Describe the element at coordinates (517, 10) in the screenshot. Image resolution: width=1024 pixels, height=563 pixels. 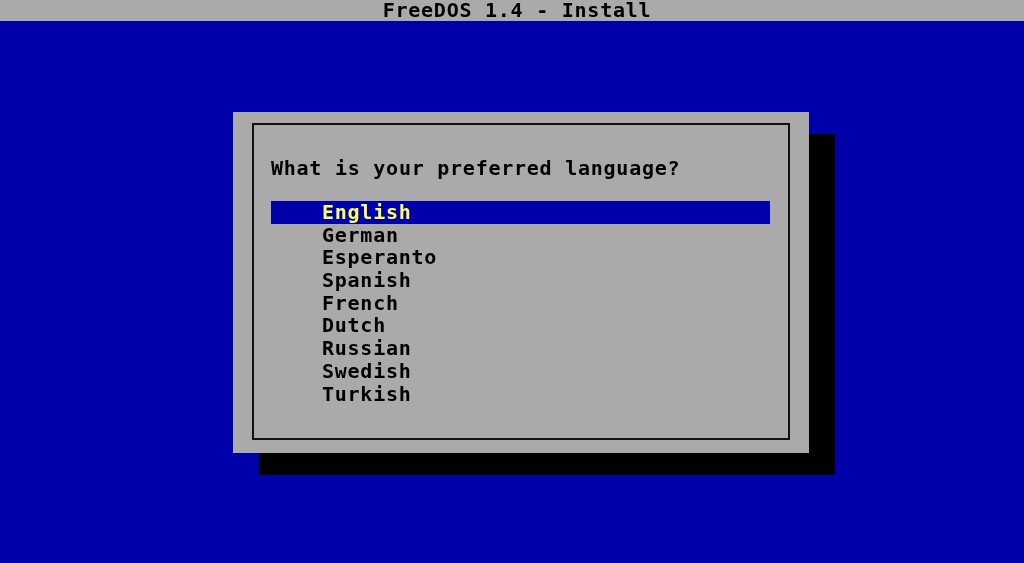
I see `window-title: FreeDOS 1.4 - Install` at that location.